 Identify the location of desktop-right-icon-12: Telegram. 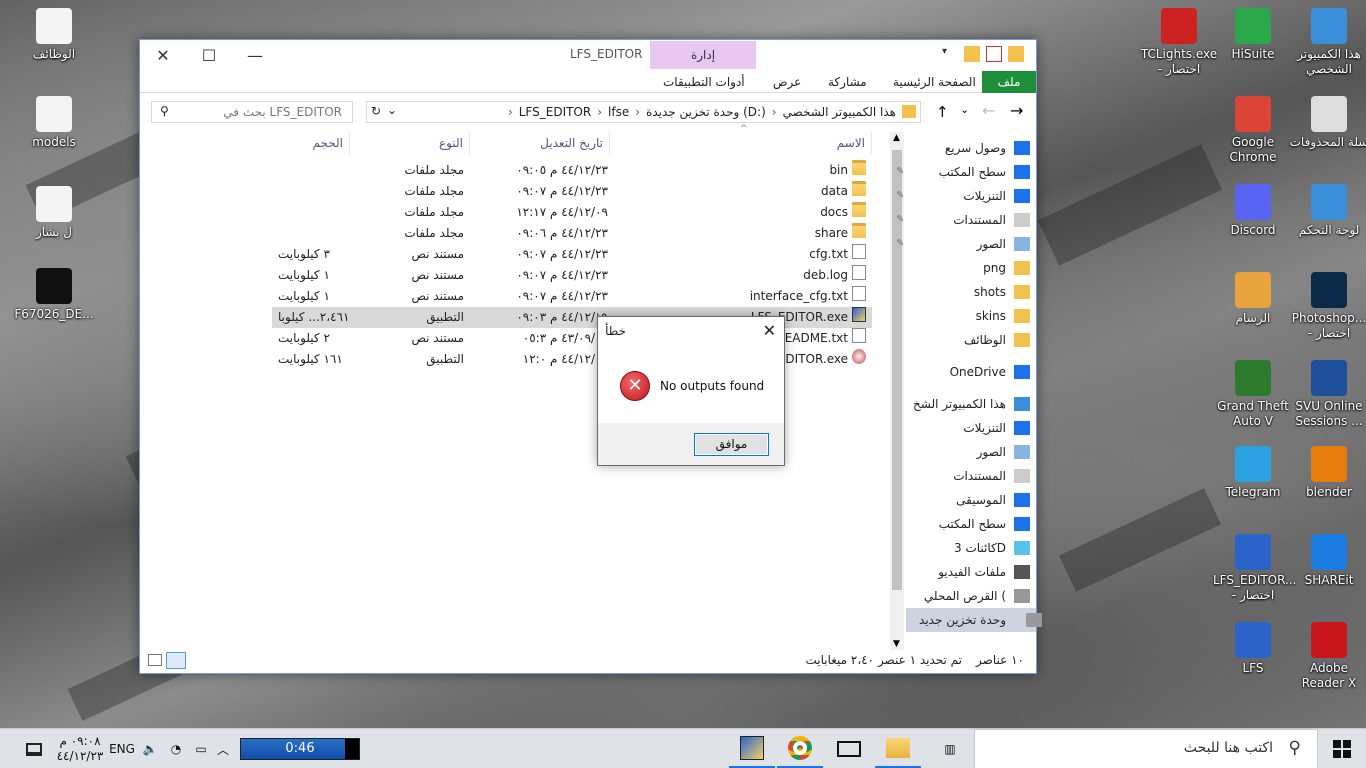
(1253, 473).